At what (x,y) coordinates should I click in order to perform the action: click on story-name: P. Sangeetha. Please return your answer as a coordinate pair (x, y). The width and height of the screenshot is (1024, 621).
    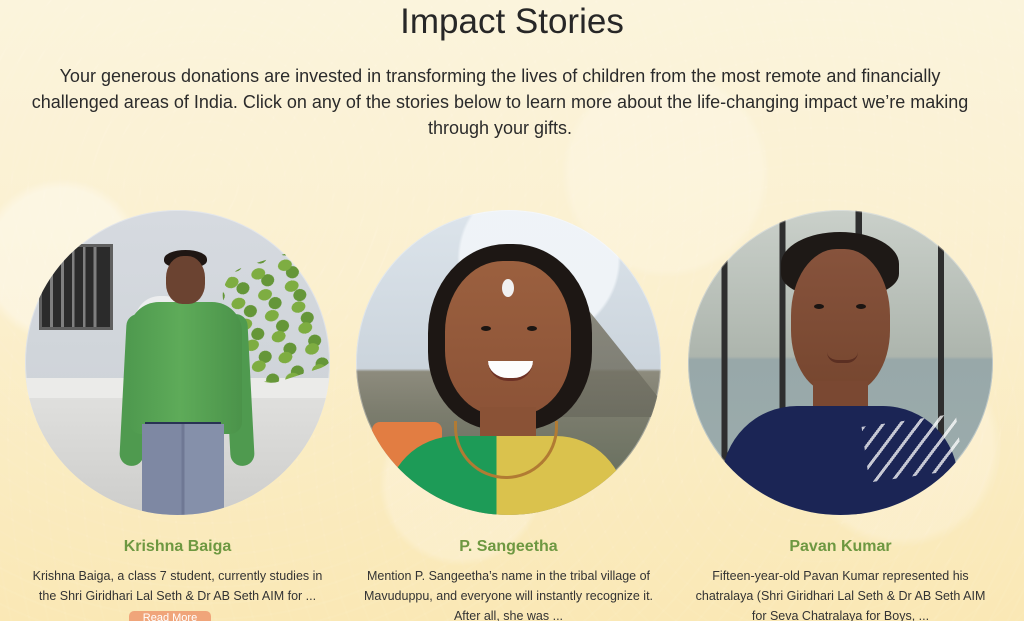
    Looking at the image, I should click on (508, 547).